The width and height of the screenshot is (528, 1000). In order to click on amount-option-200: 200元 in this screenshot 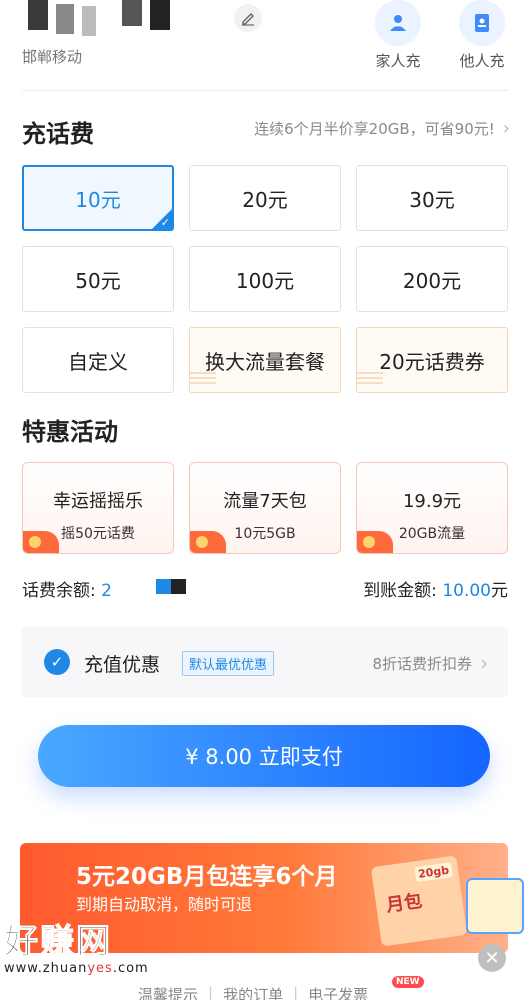, I will do `click(432, 279)`.